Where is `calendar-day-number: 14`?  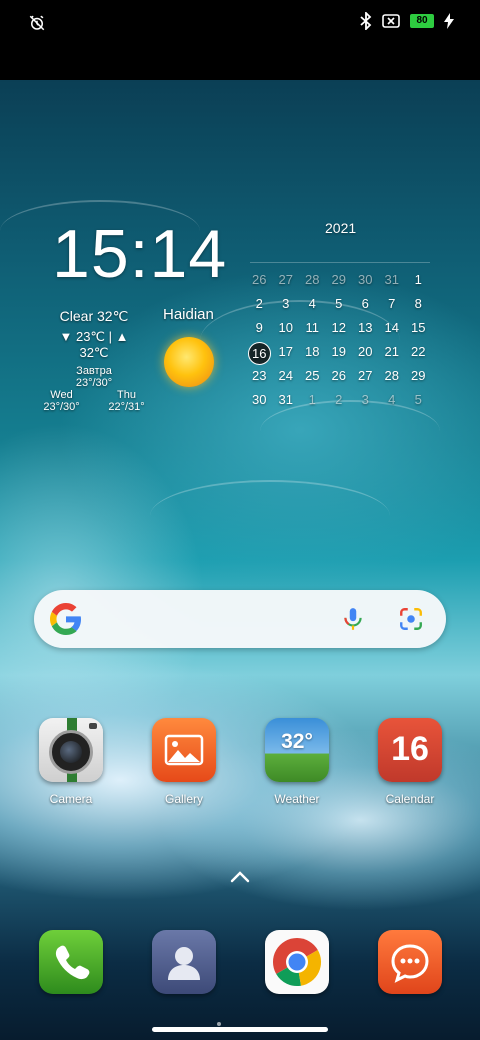 calendar-day-number: 14 is located at coordinates (391, 327).